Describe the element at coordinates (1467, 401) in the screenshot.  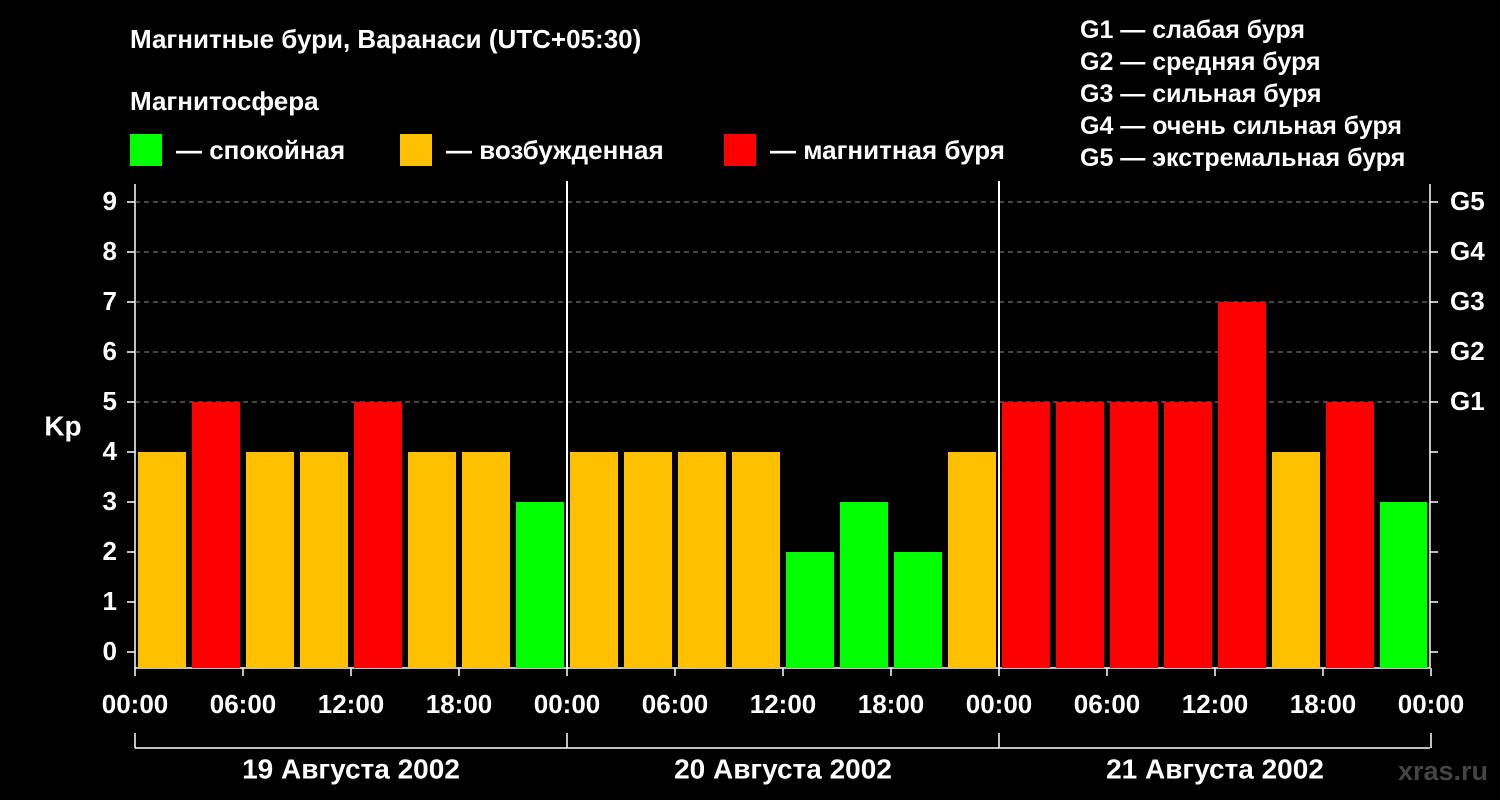
I see `right-tick-label: G1` at that location.